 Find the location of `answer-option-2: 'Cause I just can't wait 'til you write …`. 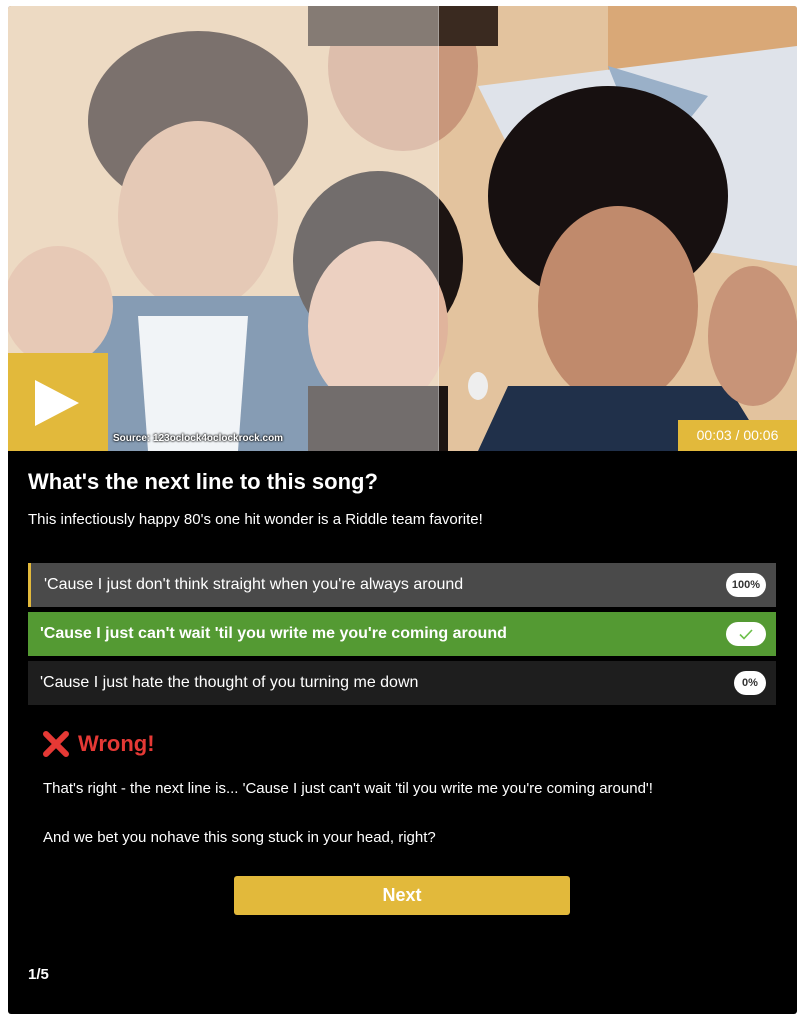

answer-option-2: 'Cause I just can't wait 'til you write … is located at coordinates (402, 634).